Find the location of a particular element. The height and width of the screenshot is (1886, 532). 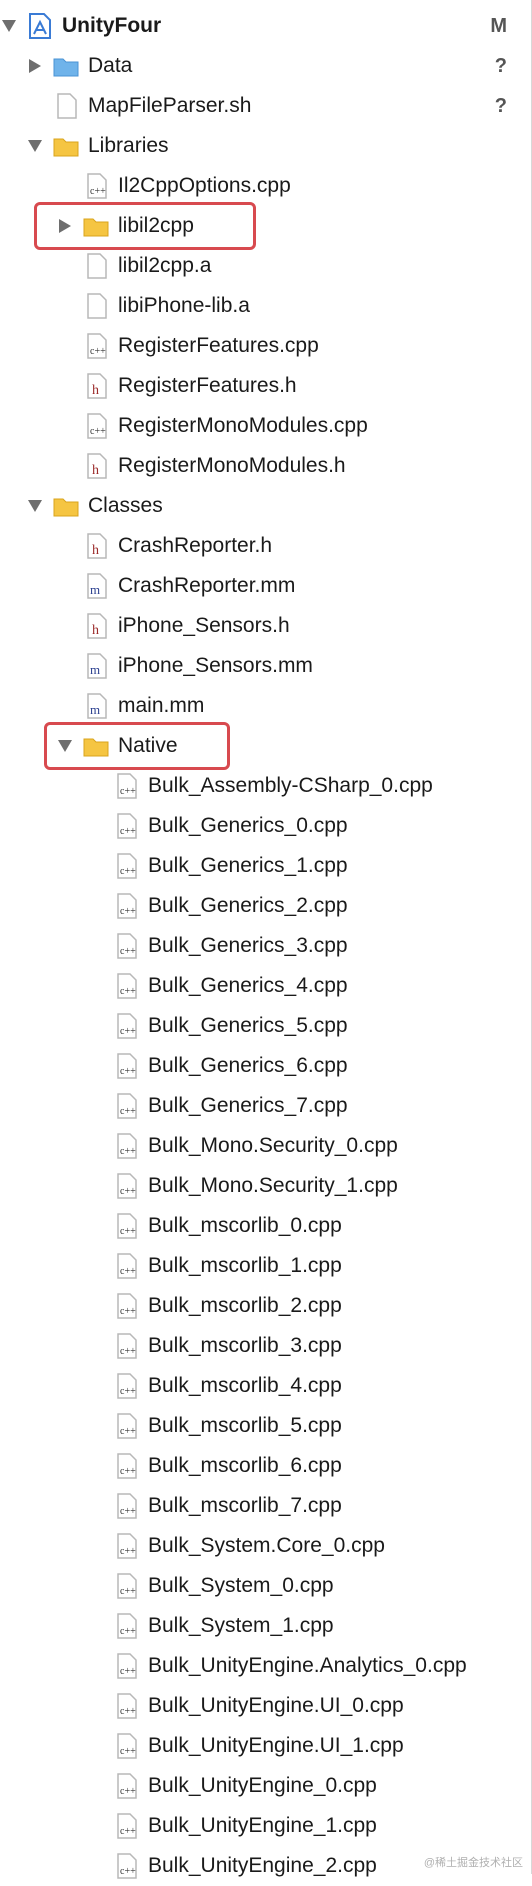

tree-item-label: Bulk_Generics_7.cpp is located at coordinates (248, 1105).